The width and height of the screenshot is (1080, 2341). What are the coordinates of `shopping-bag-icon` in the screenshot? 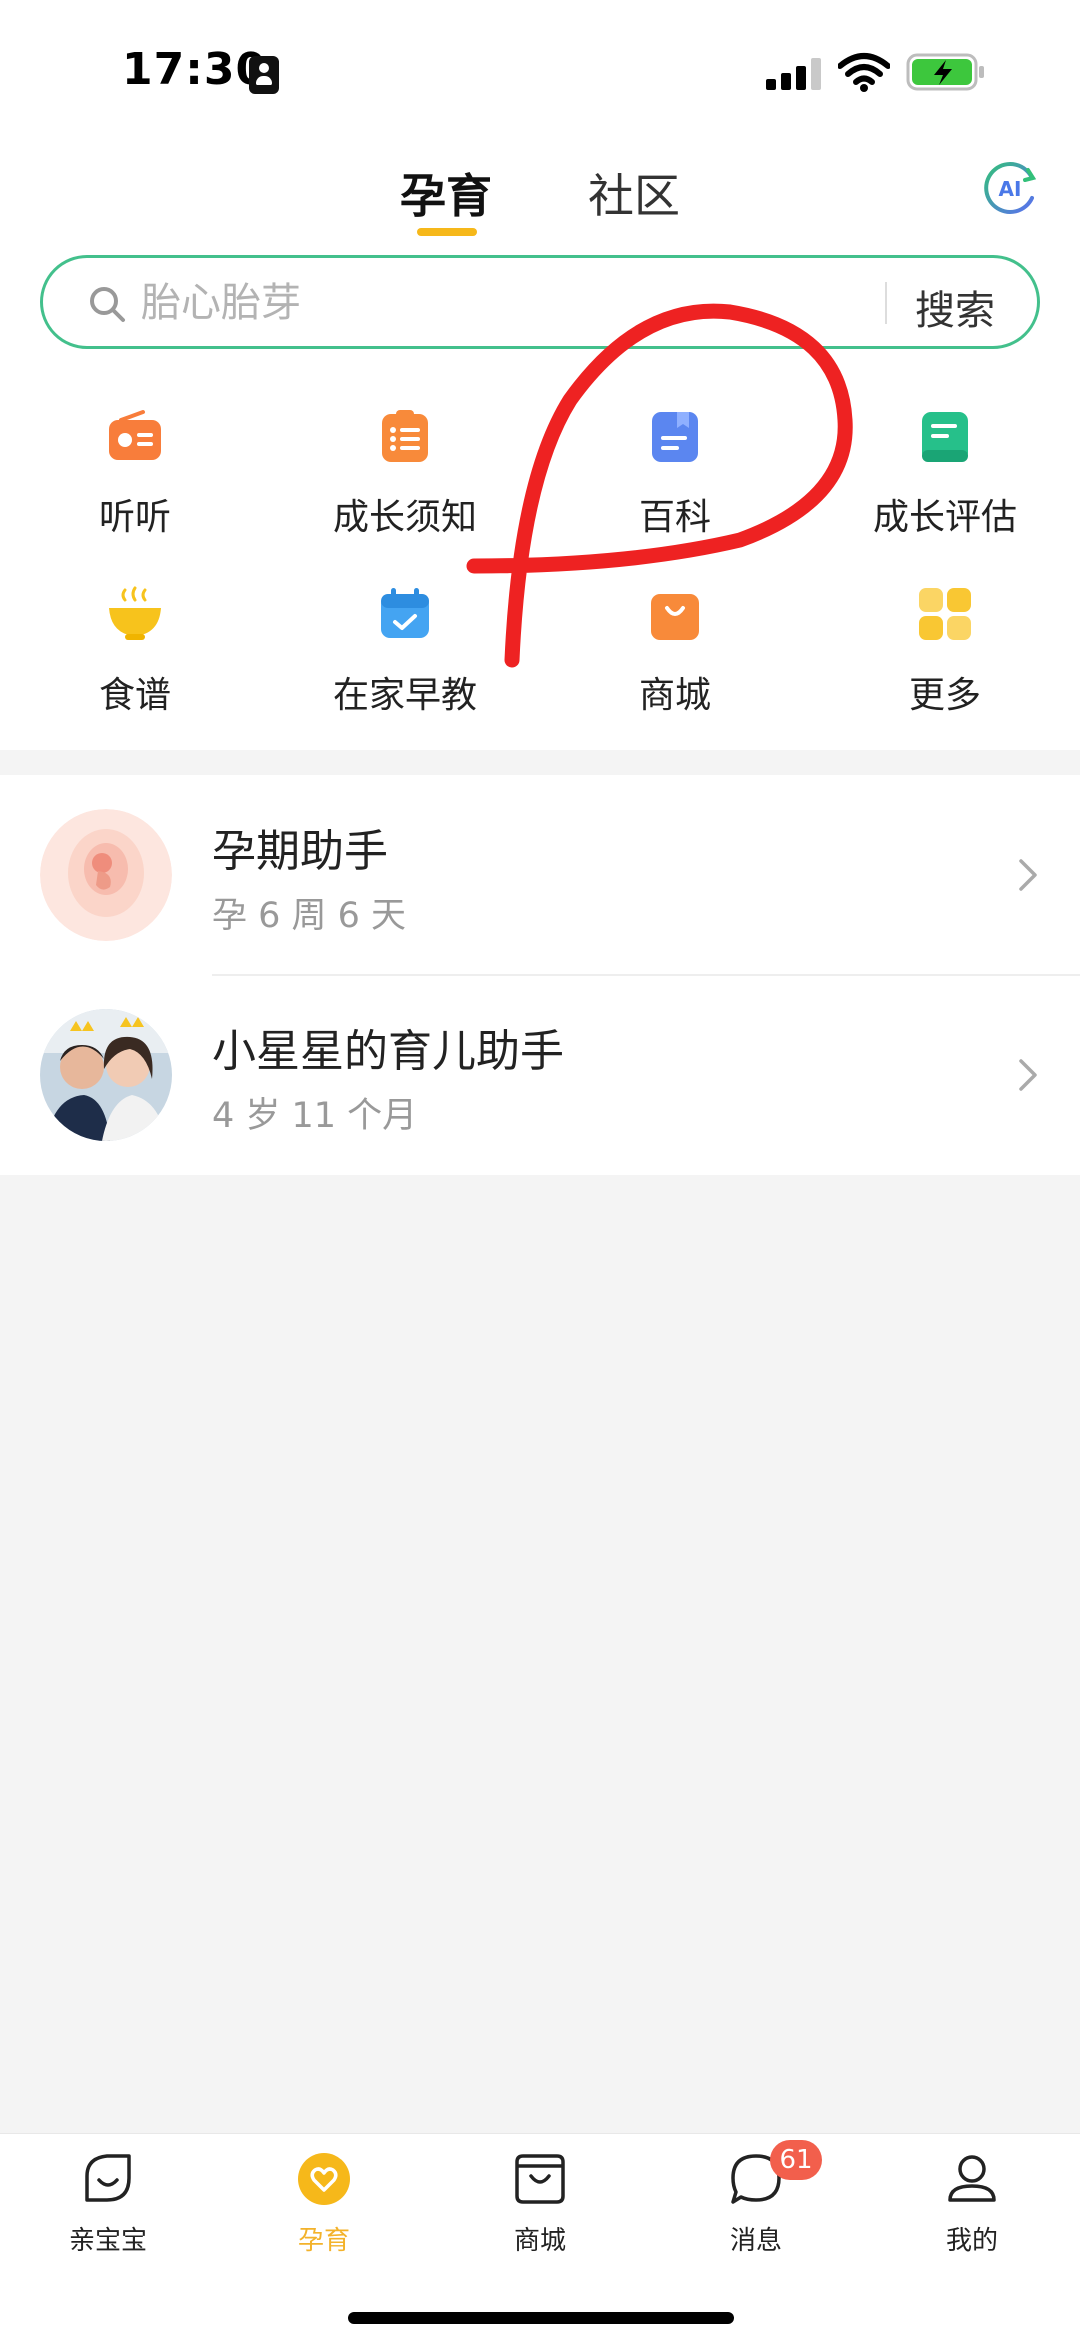 It's located at (675, 617).